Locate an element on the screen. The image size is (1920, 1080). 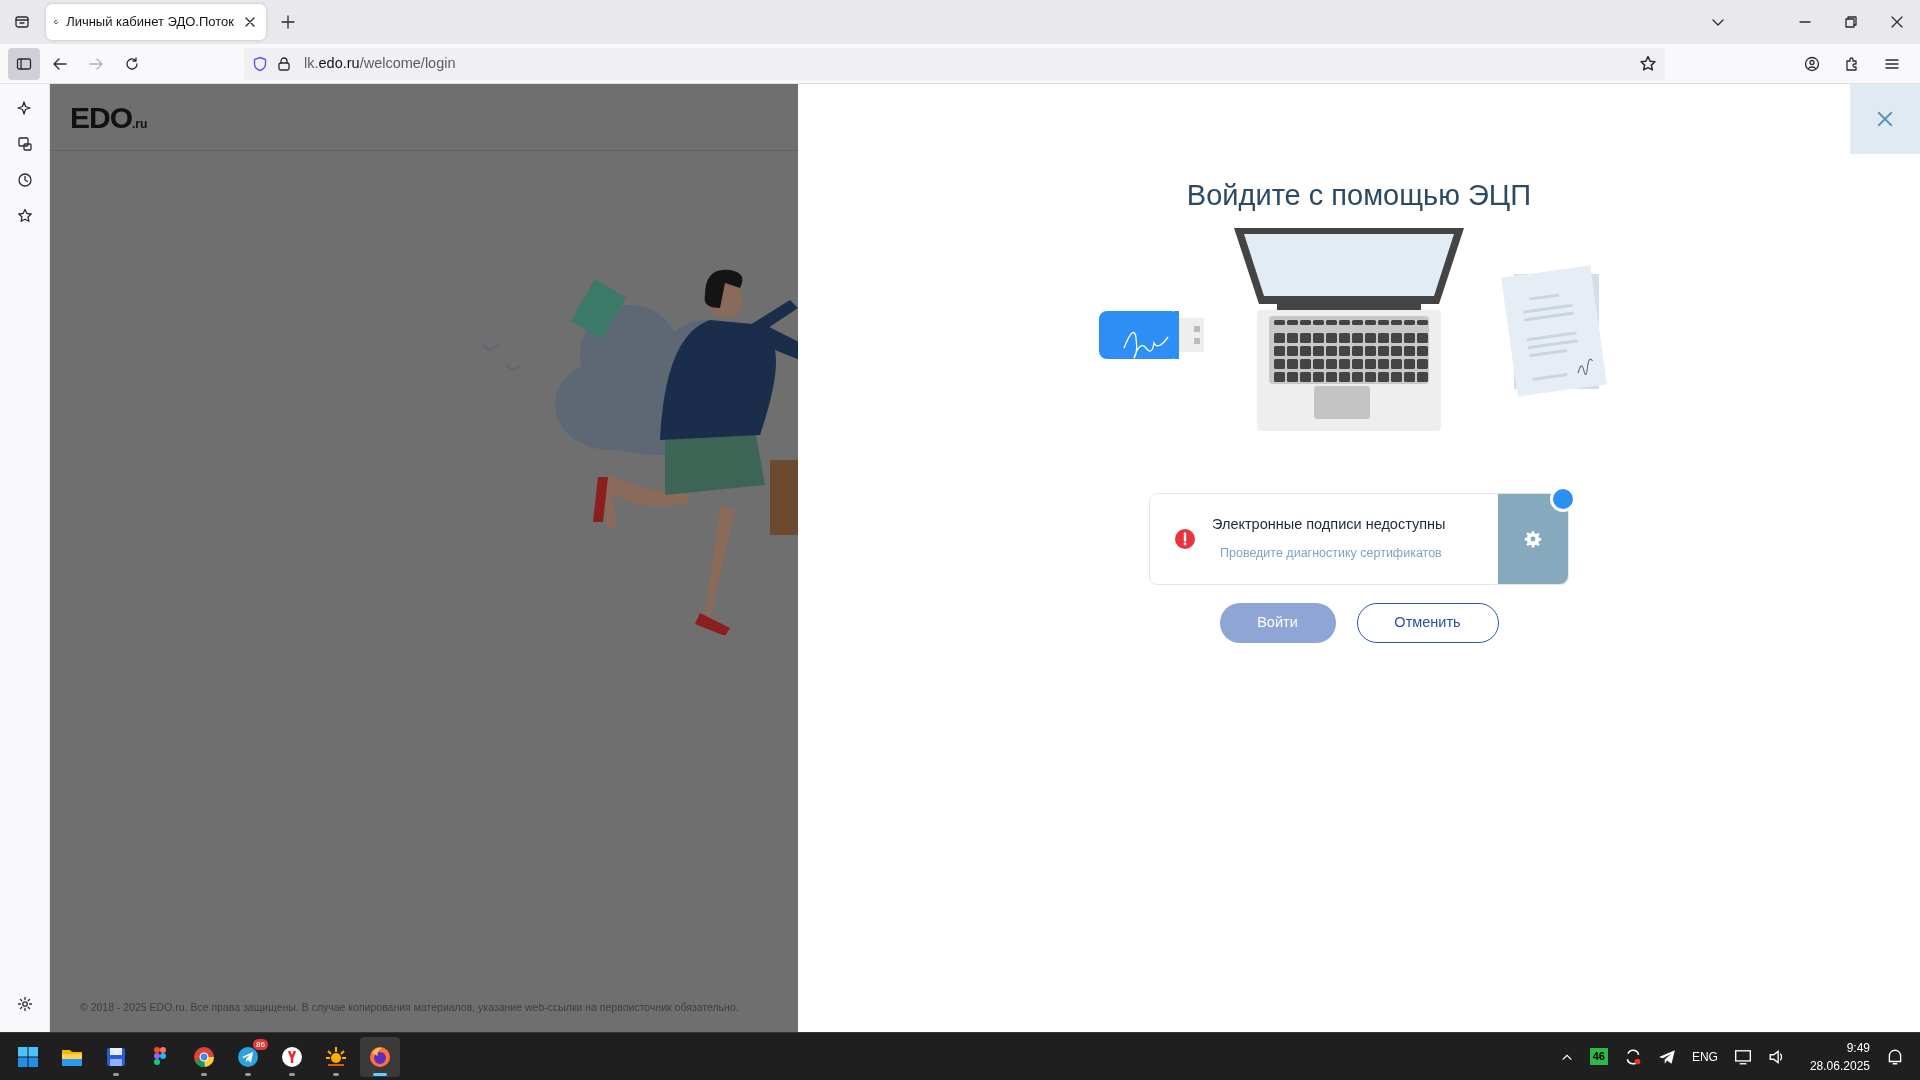
monitor-icon is located at coordinates (1742, 1056).